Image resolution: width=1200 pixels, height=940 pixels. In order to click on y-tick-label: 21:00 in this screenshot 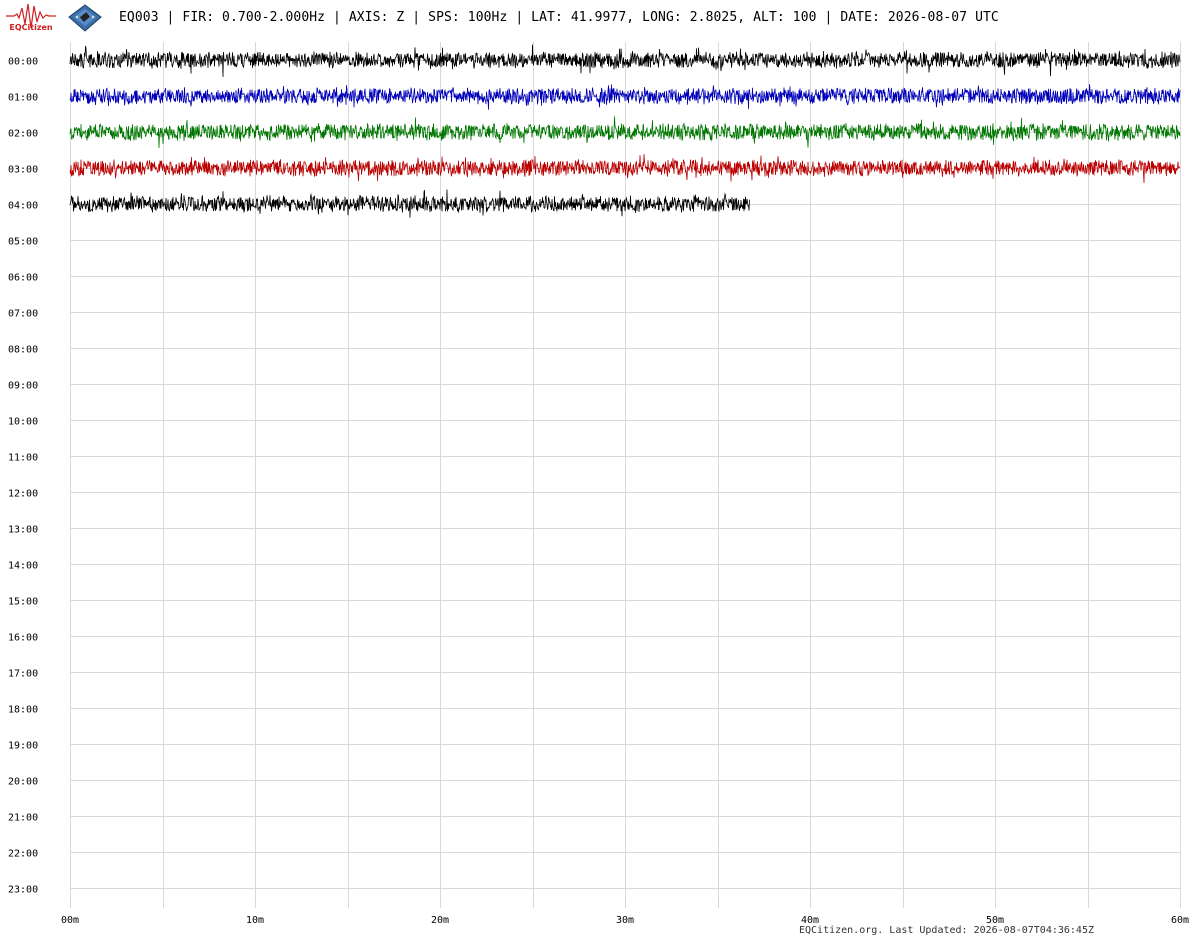, I will do `click(23, 818)`.